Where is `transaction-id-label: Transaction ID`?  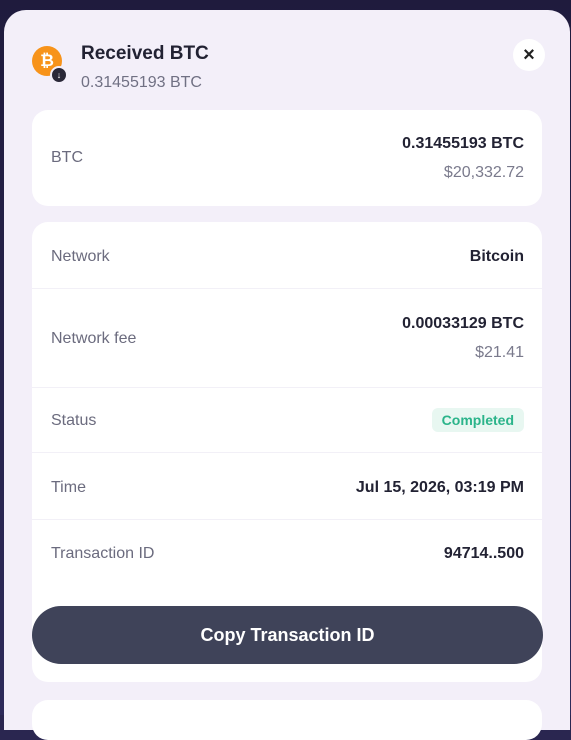
transaction-id-label: Transaction ID is located at coordinates (103, 553).